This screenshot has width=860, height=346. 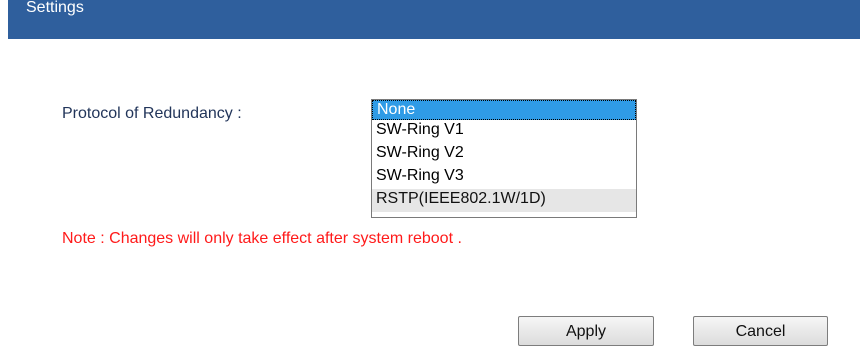 I want to click on option-rstp: RSTP(IEEE802.1W/1D), so click(x=504, y=200).